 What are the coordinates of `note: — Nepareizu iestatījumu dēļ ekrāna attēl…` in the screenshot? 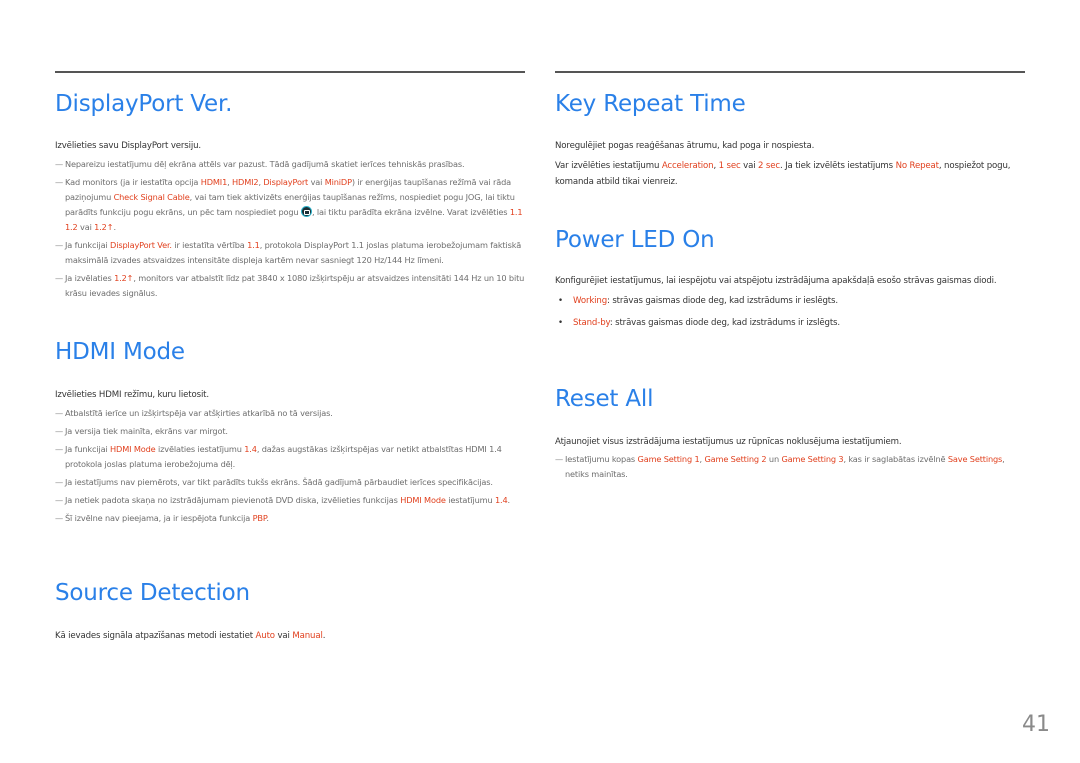 It's located at (290, 164).